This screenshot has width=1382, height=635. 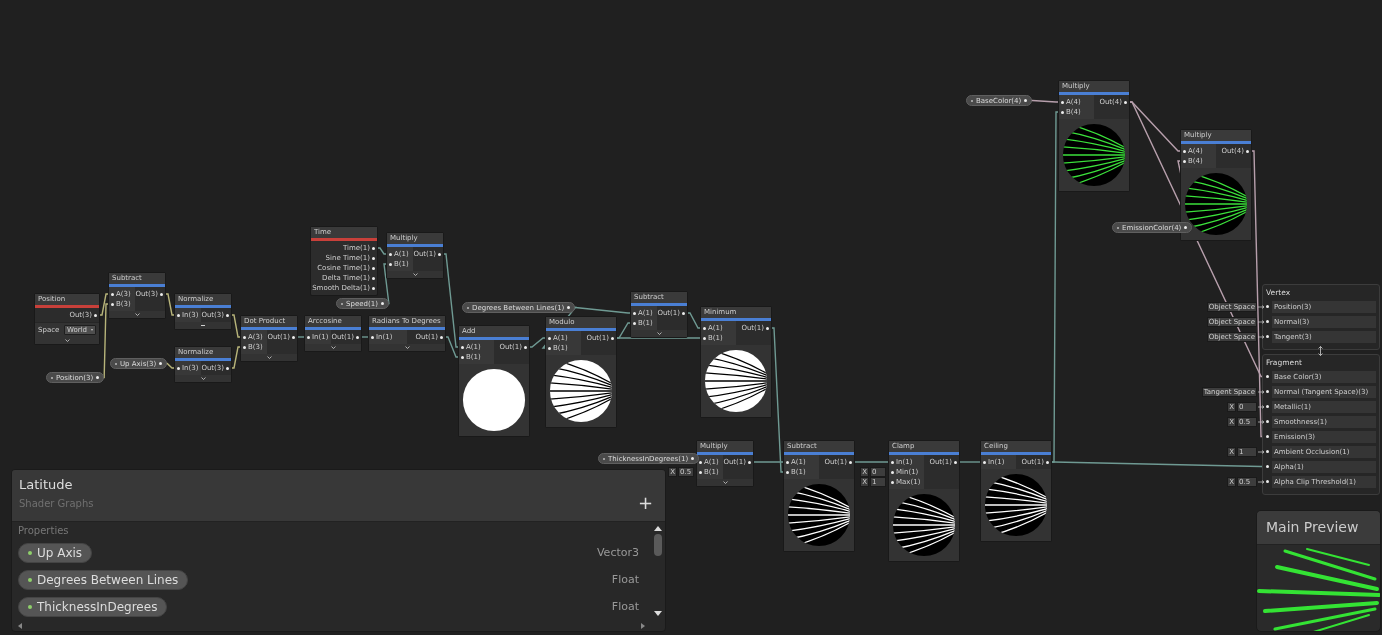 I want to click on panel-title: Latitude, so click(x=46, y=484).